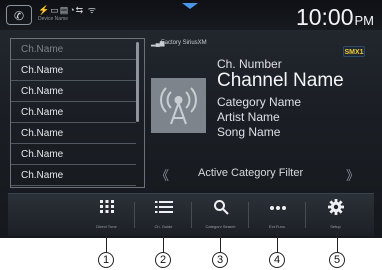  I want to click on callout-3: 3, so click(220, 260).